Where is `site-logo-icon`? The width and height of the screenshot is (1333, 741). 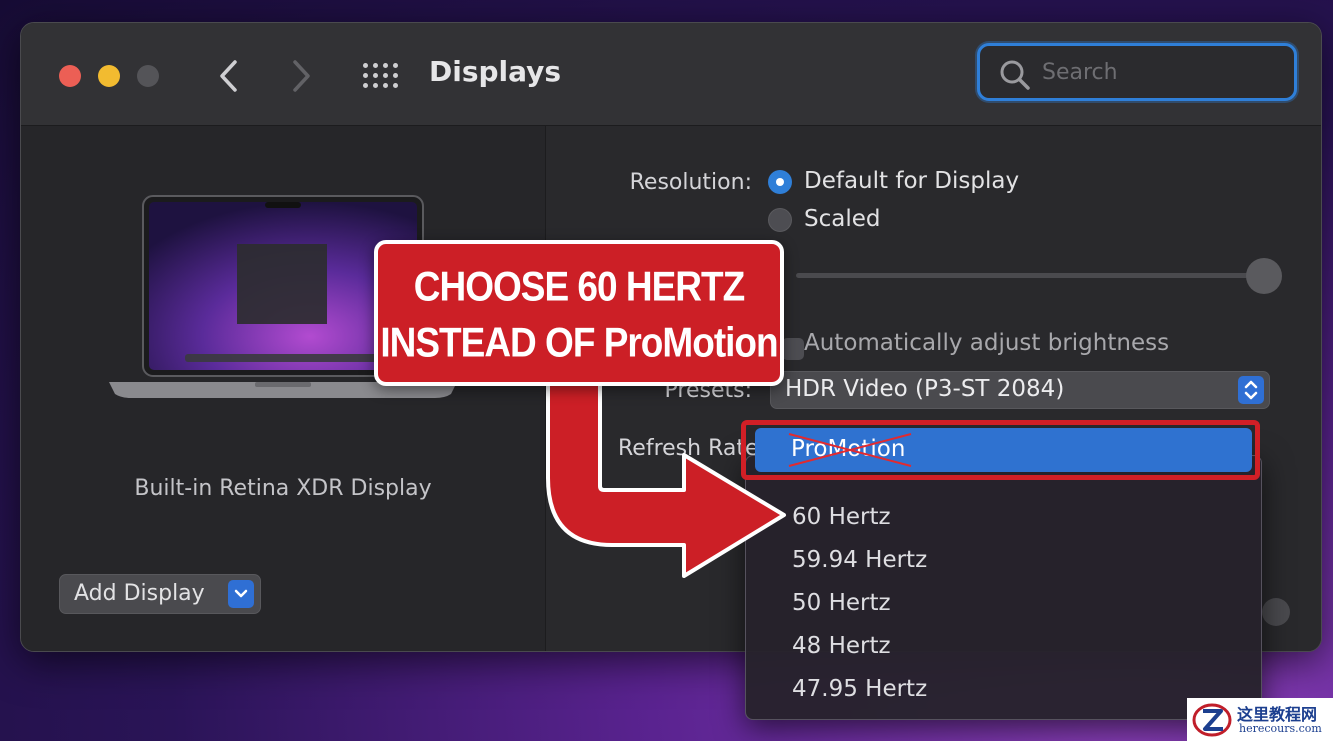
site-logo-icon is located at coordinates (1212, 720).